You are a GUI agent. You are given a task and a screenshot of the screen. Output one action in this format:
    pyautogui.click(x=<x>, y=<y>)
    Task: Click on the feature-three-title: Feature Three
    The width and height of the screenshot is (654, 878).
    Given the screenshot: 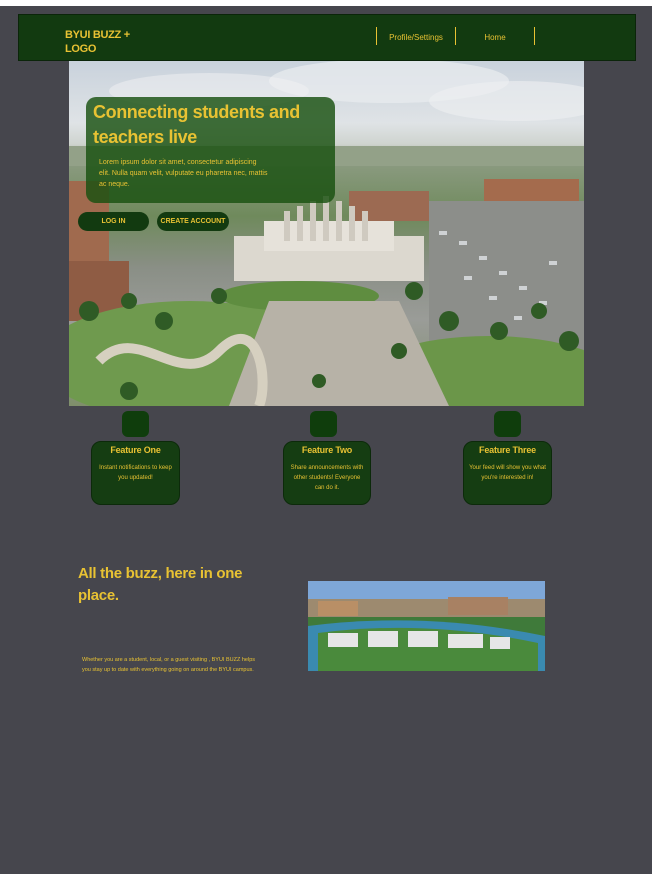 What is the action you would take?
    pyautogui.click(x=507, y=450)
    